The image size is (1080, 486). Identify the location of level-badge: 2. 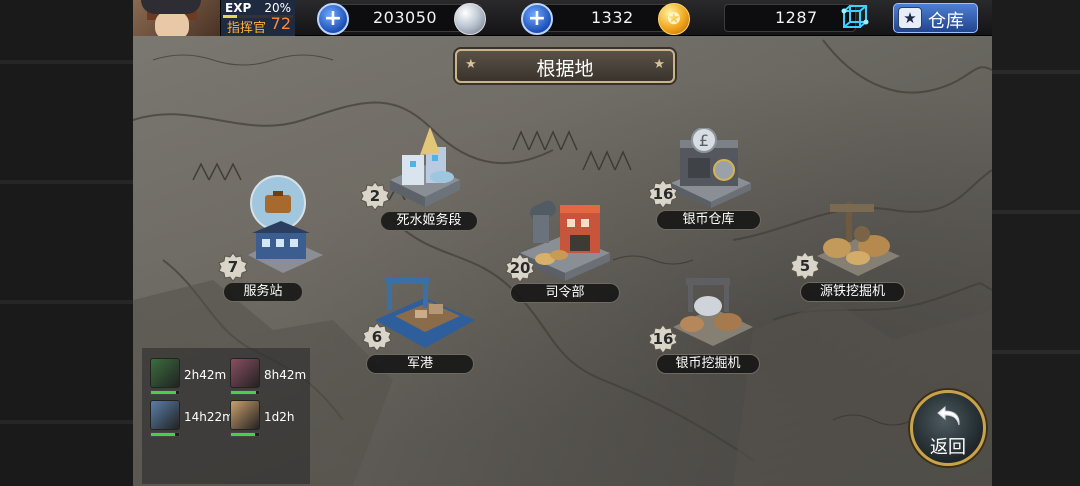
(375, 196).